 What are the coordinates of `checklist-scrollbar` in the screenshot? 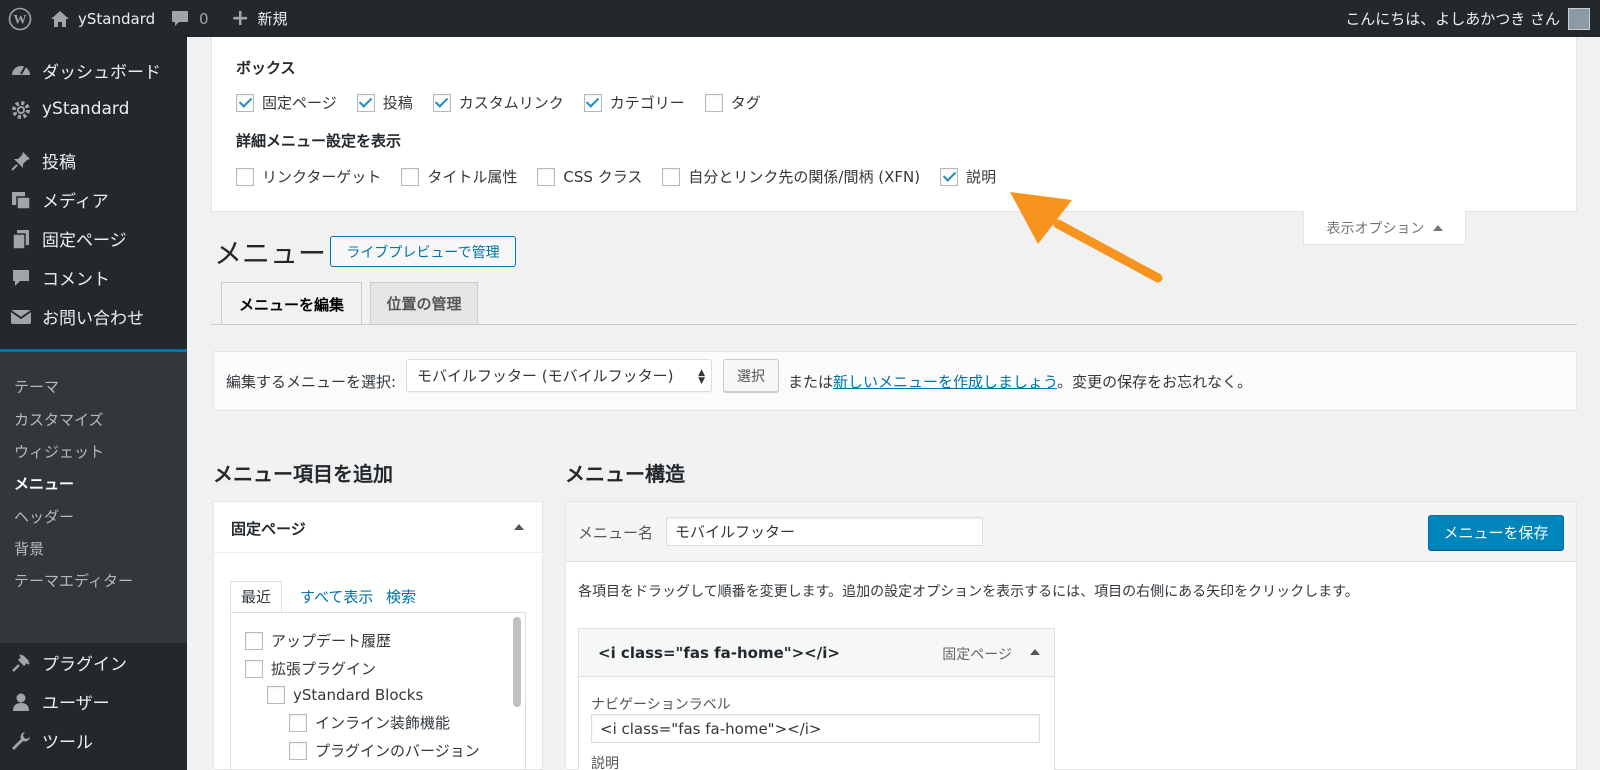 It's located at (517, 662).